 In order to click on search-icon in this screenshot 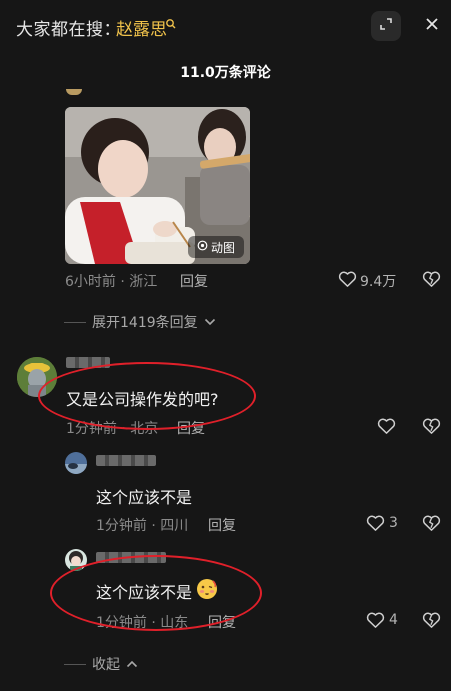, I will do `click(171, 22)`.